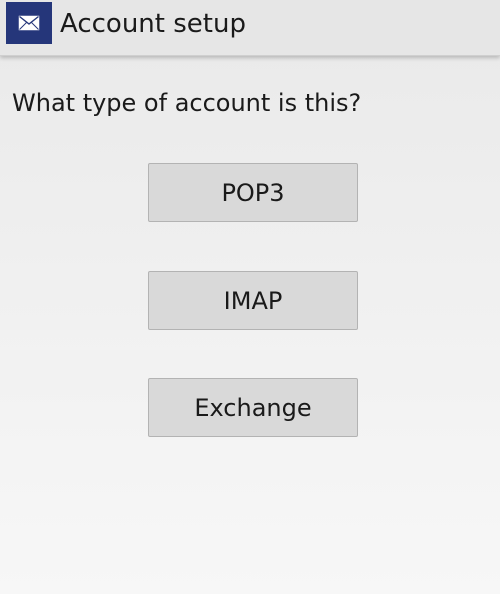  What do you see at coordinates (253, 300) in the screenshot?
I see `imap-button: IMAP` at bounding box center [253, 300].